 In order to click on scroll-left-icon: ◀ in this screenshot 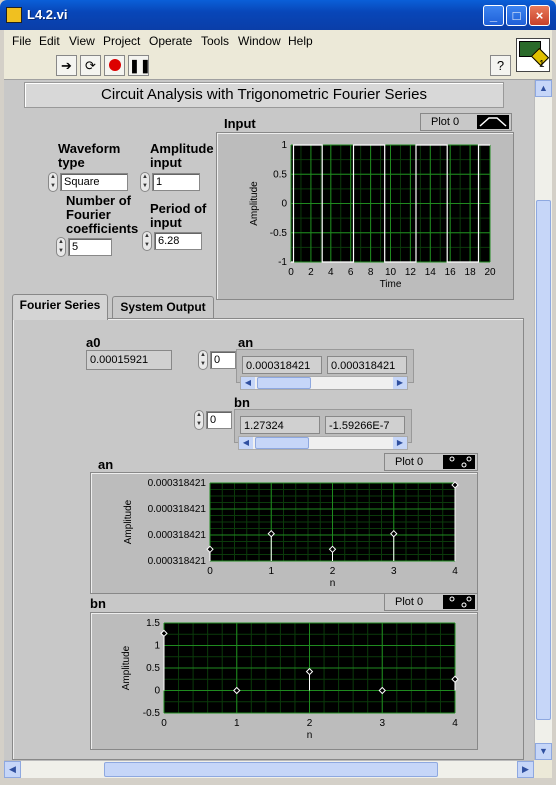, I will do `click(12, 769)`.